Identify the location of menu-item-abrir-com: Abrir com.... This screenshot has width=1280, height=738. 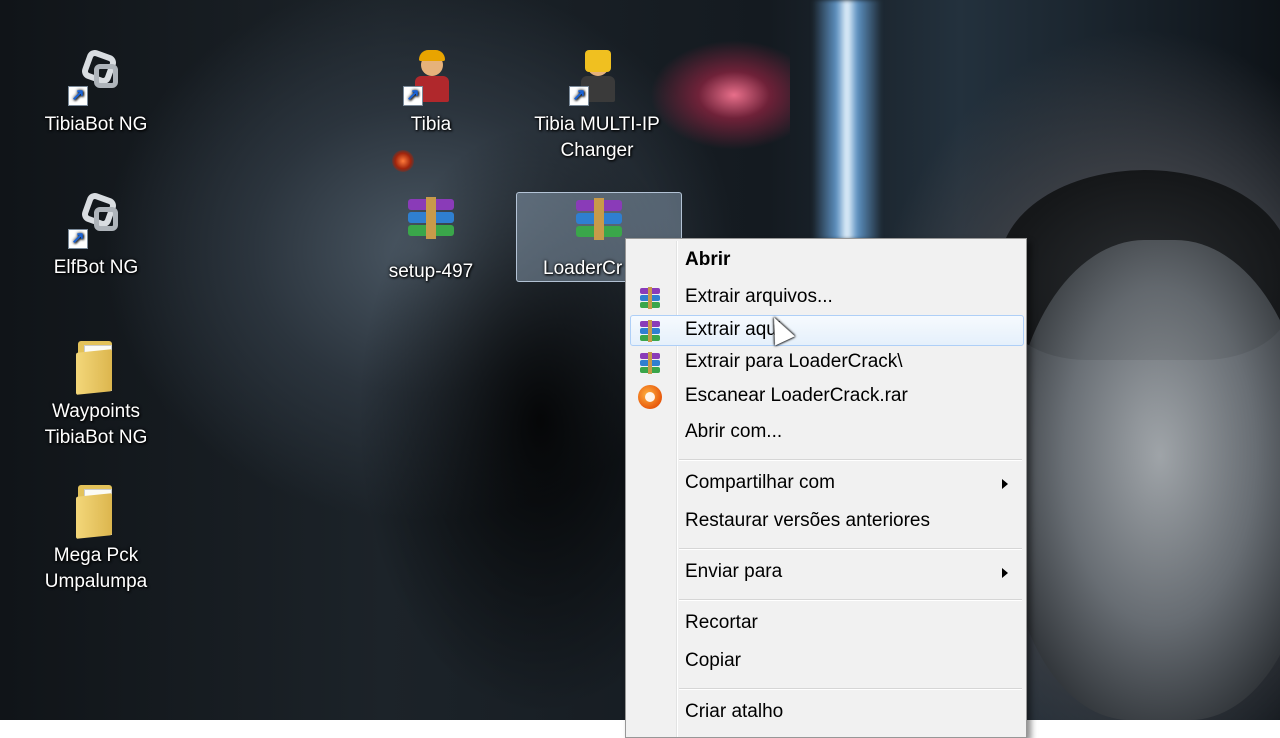
(827, 433).